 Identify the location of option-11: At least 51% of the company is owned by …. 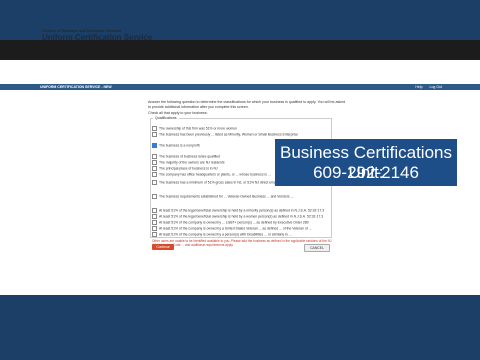
(230, 222).